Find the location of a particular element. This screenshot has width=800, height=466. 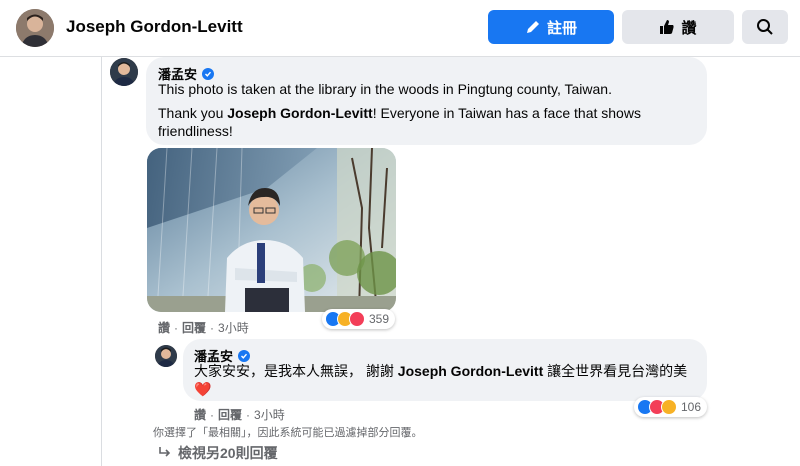

reply-arrow-icon is located at coordinates (165, 453).